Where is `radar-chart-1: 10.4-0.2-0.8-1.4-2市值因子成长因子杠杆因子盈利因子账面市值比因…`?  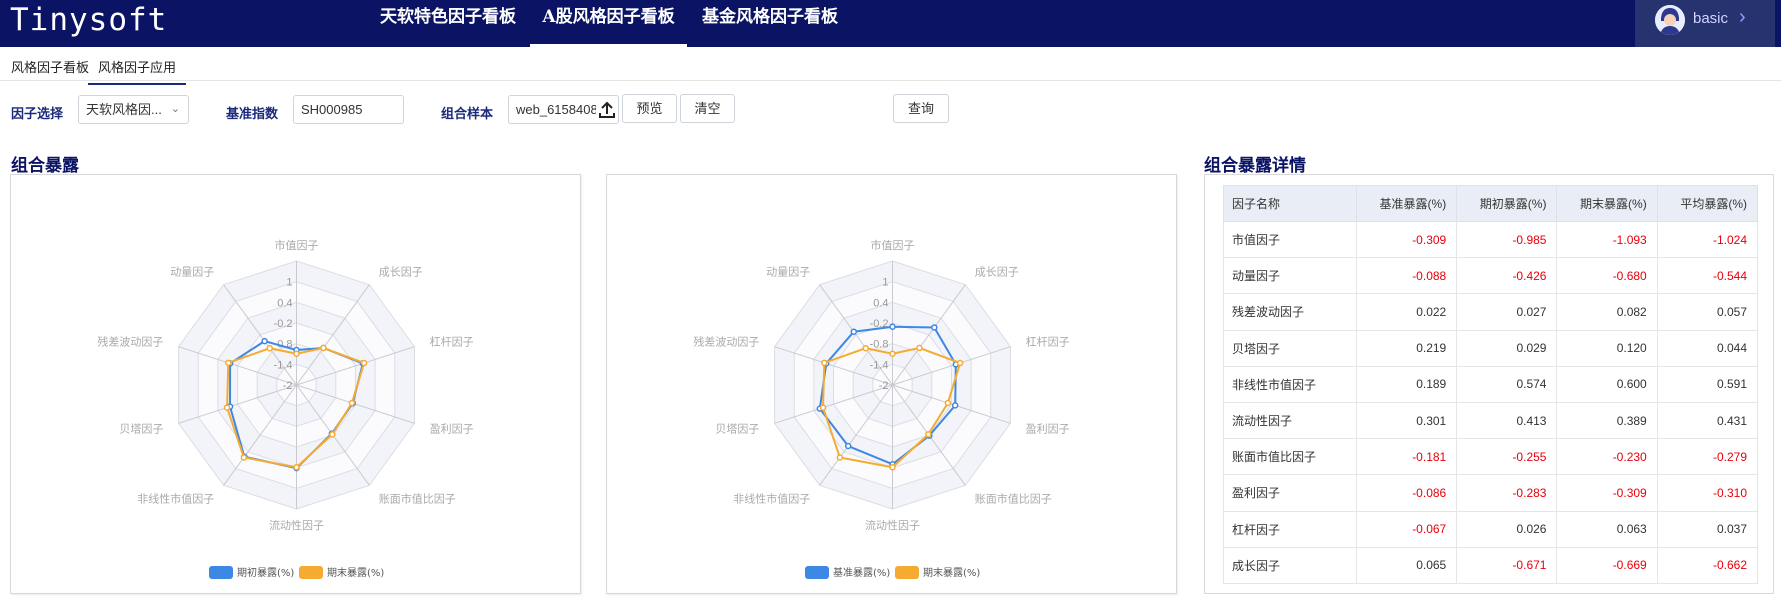
radar-chart-1: 10.4-0.2-0.8-1.4-2市值因子成长因子杠杆因子盈利因子账面市值比因… is located at coordinates (285, 408).